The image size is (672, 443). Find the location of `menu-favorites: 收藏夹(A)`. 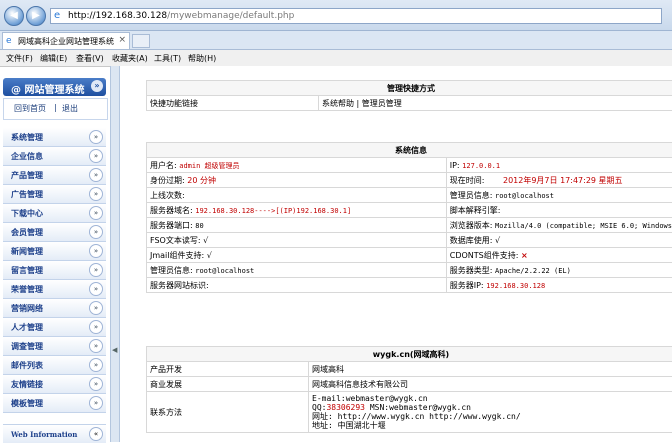

menu-favorites: 收藏夹(A) is located at coordinates (130, 58).